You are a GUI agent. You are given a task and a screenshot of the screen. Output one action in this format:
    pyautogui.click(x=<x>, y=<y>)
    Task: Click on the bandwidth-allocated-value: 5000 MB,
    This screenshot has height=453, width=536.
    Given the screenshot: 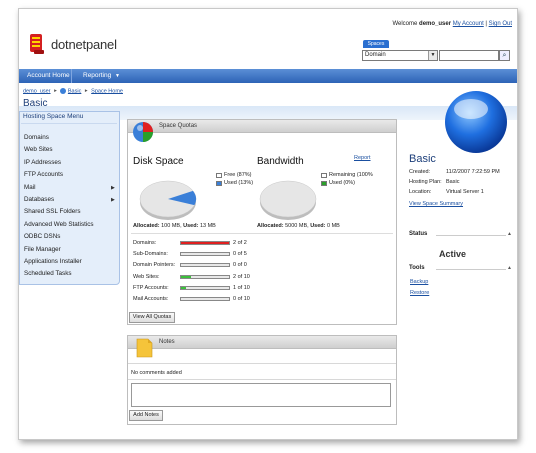 What is the action you would take?
    pyautogui.click(x=297, y=226)
    